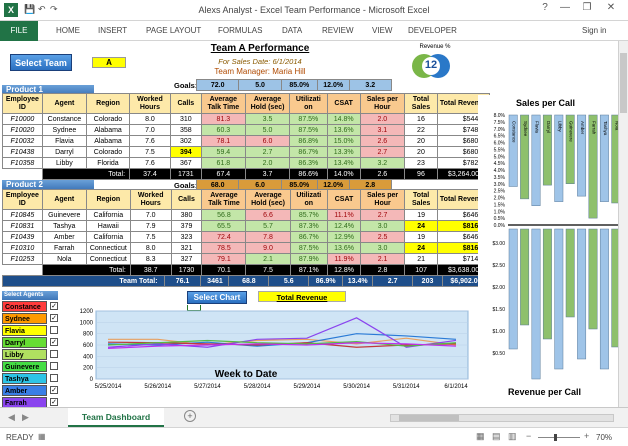 The width and height of the screenshot is (628, 446). What do you see at coordinates (604, 437) in the screenshot?
I see `zoom-level: 70%` at bounding box center [604, 437].